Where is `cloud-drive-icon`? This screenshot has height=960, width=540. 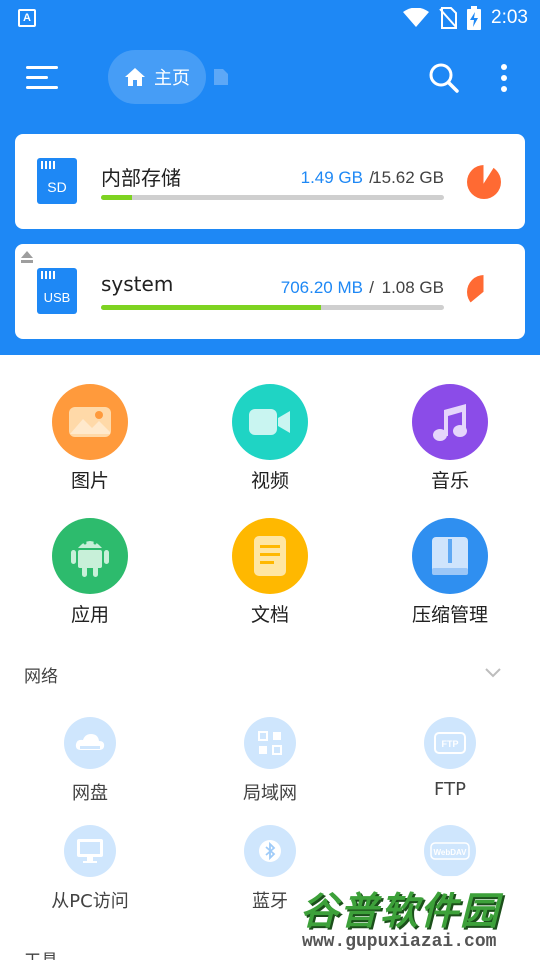
cloud-drive-icon is located at coordinates (90, 743).